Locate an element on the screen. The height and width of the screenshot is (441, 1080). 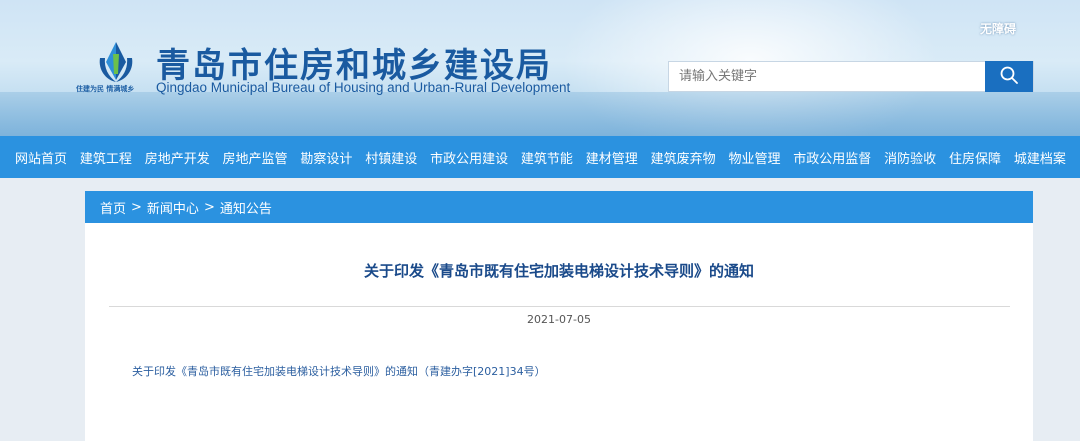
nav-item-real-estate-development: 房地产开发 is located at coordinates (177, 157).